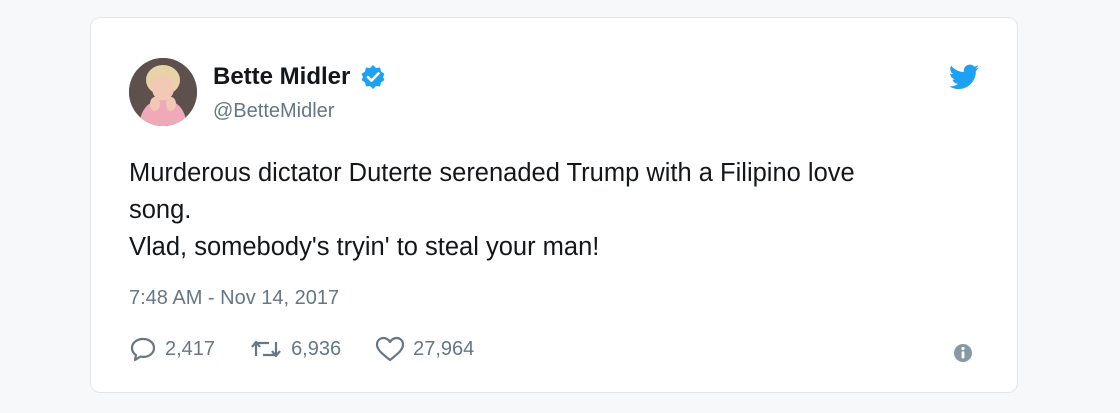 This screenshot has height=413, width=1120. What do you see at coordinates (190, 348) in the screenshot?
I see `reply-count: 2,417` at bounding box center [190, 348].